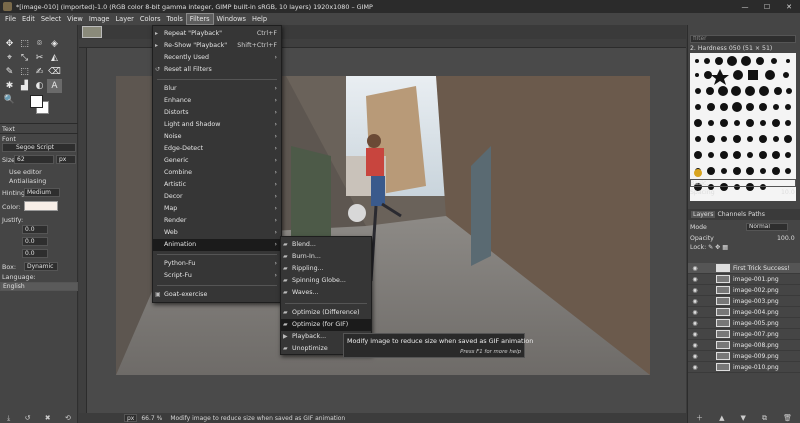 This screenshot has width=800, height=423. I want to click on layer-row: ◉ image-009.png, so click(744, 356).